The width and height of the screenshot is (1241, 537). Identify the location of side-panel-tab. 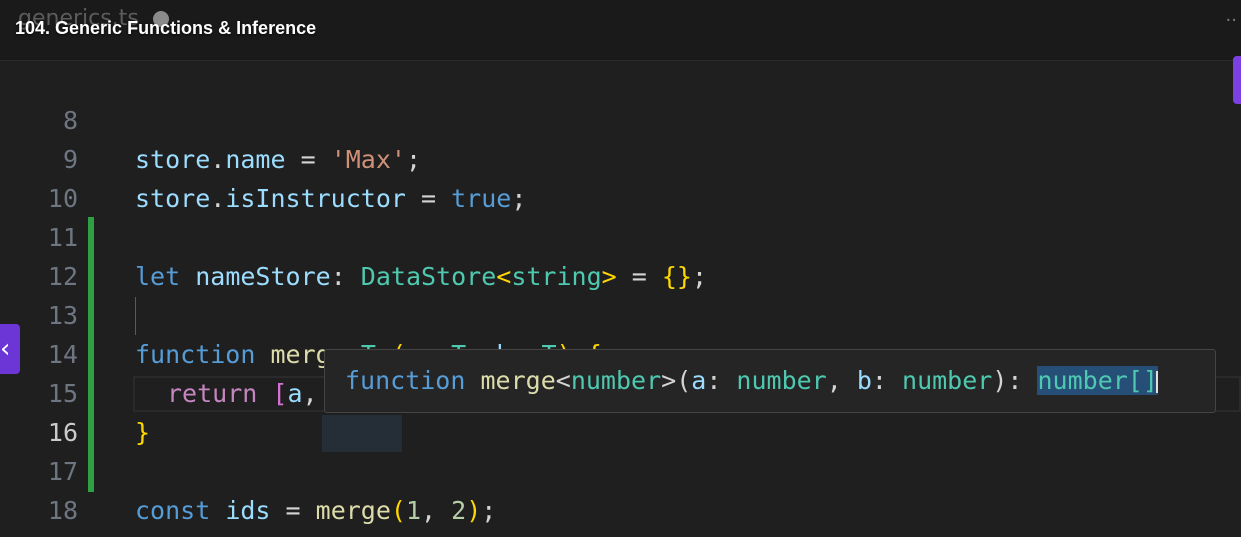
(1237, 80).